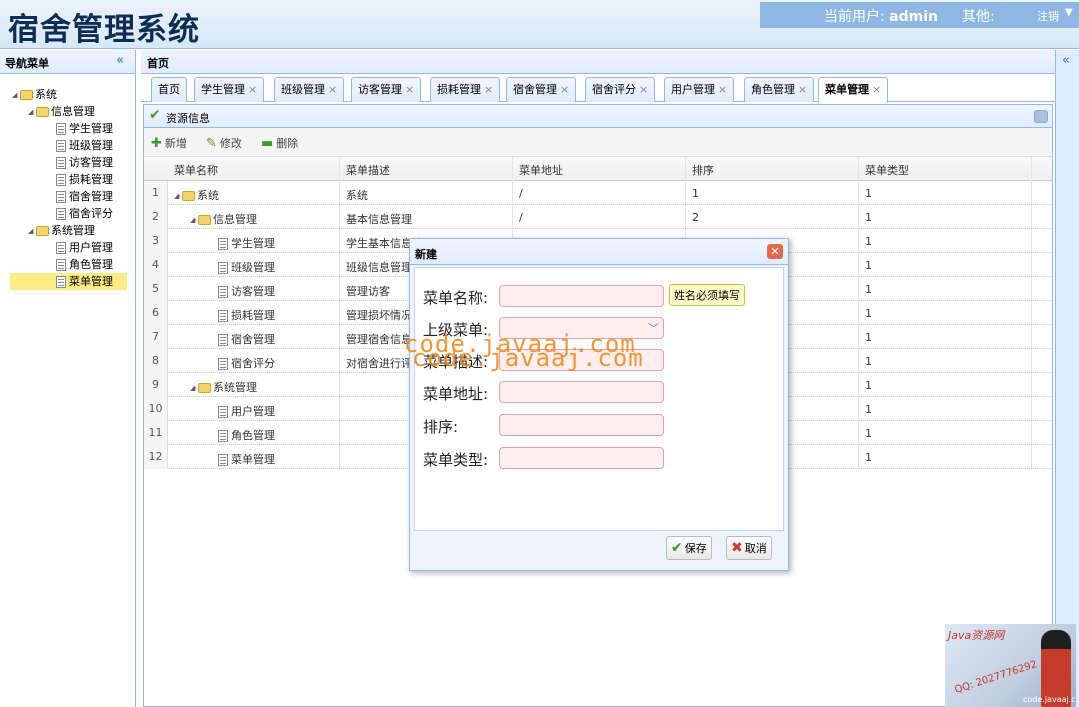 The image size is (1079, 707). What do you see at coordinates (598, 142) in the screenshot?
I see `toolbar: ✚ 新增 ✎ 修改 ▬ 删除` at bounding box center [598, 142].